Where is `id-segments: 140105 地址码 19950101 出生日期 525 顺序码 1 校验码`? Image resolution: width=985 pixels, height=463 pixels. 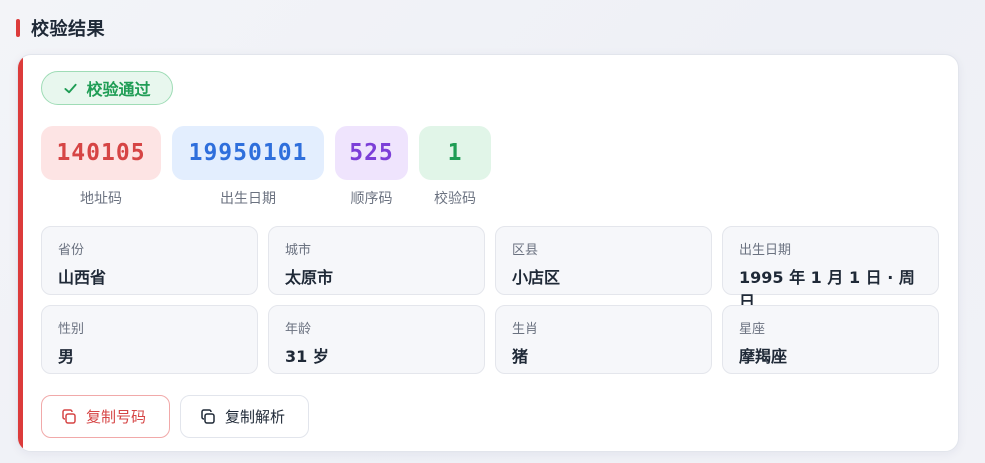
id-segments: 140105 地址码 19950101 出生日期 525 顺序码 1 校验码 is located at coordinates (271, 167).